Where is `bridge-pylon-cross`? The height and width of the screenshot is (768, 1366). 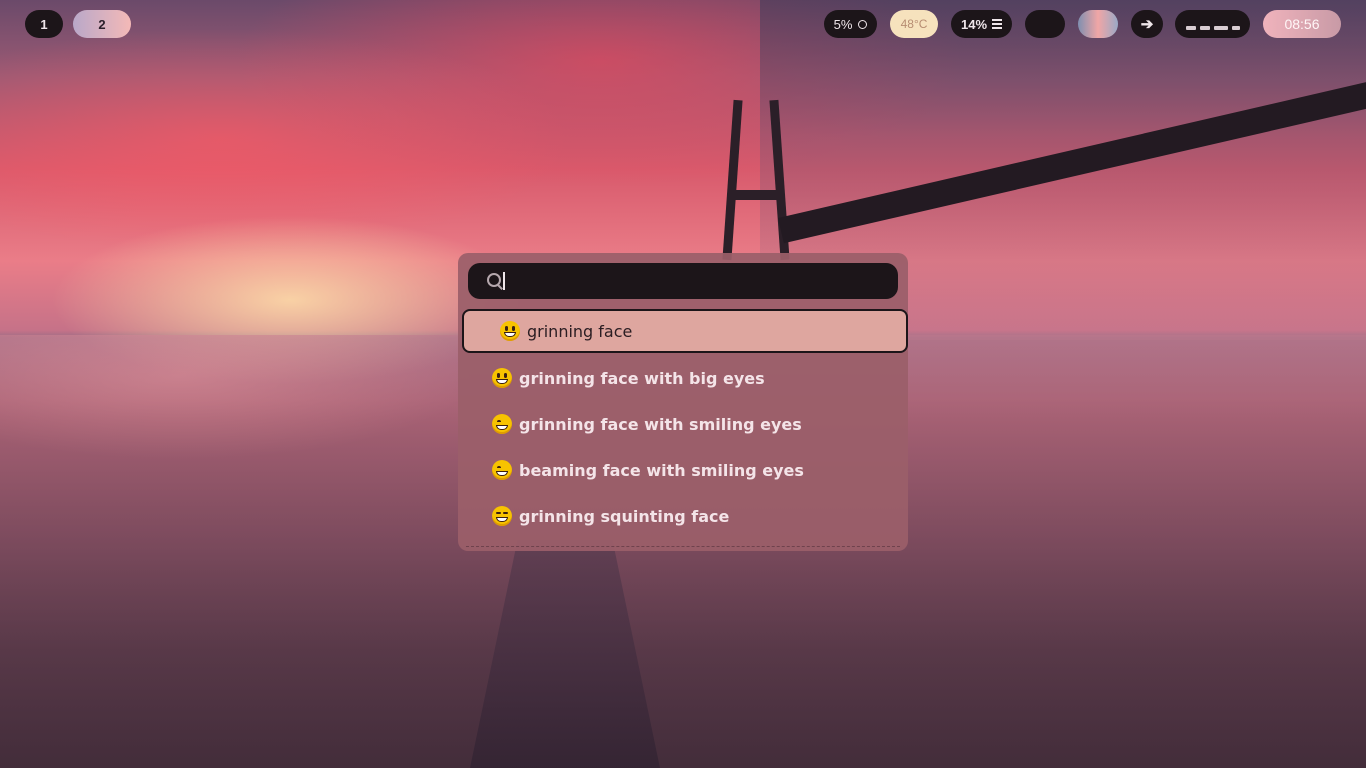
bridge-pylon-cross is located at coordinates (758, 195).